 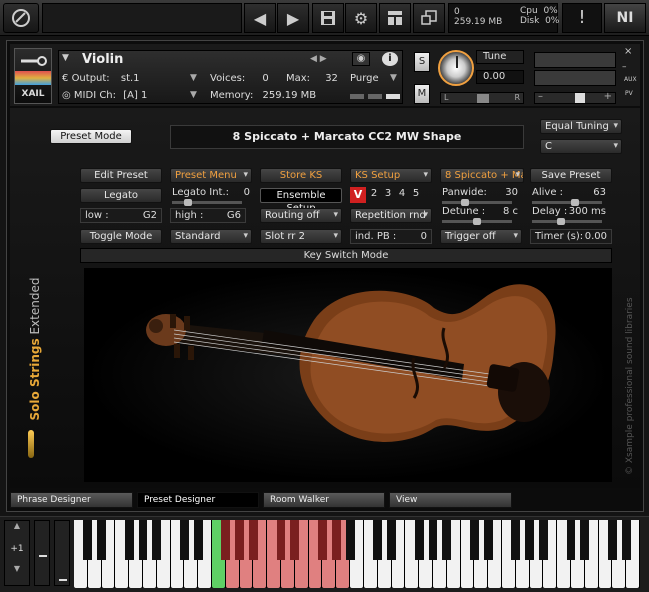 What do you see at coordinates (293, 18) in the screenshot?
I see `next-preset-button: ▶` at bounding box center [293, 18].